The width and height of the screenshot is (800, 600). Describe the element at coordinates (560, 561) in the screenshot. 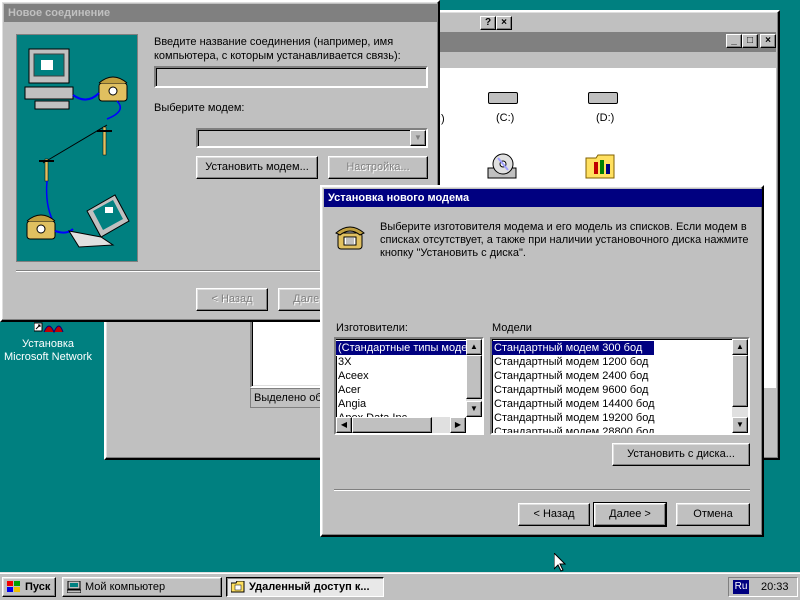

I see `mouse-cursor-icon` at that location.